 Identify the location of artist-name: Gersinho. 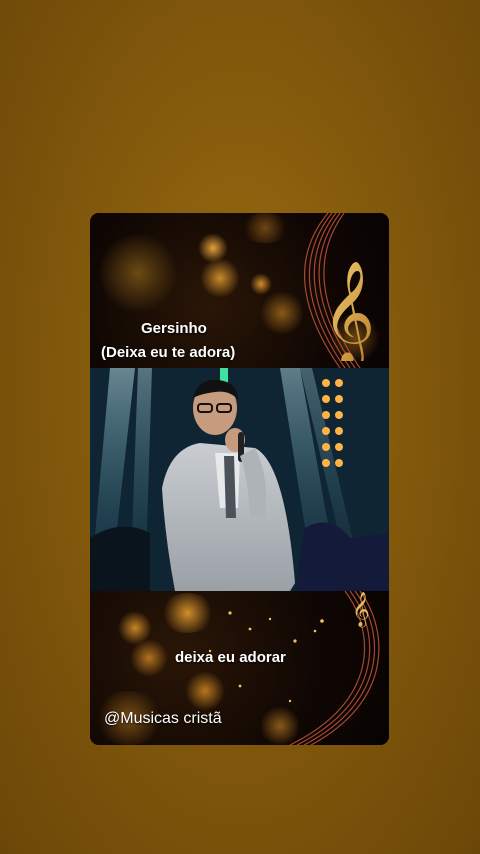
(174, 328).